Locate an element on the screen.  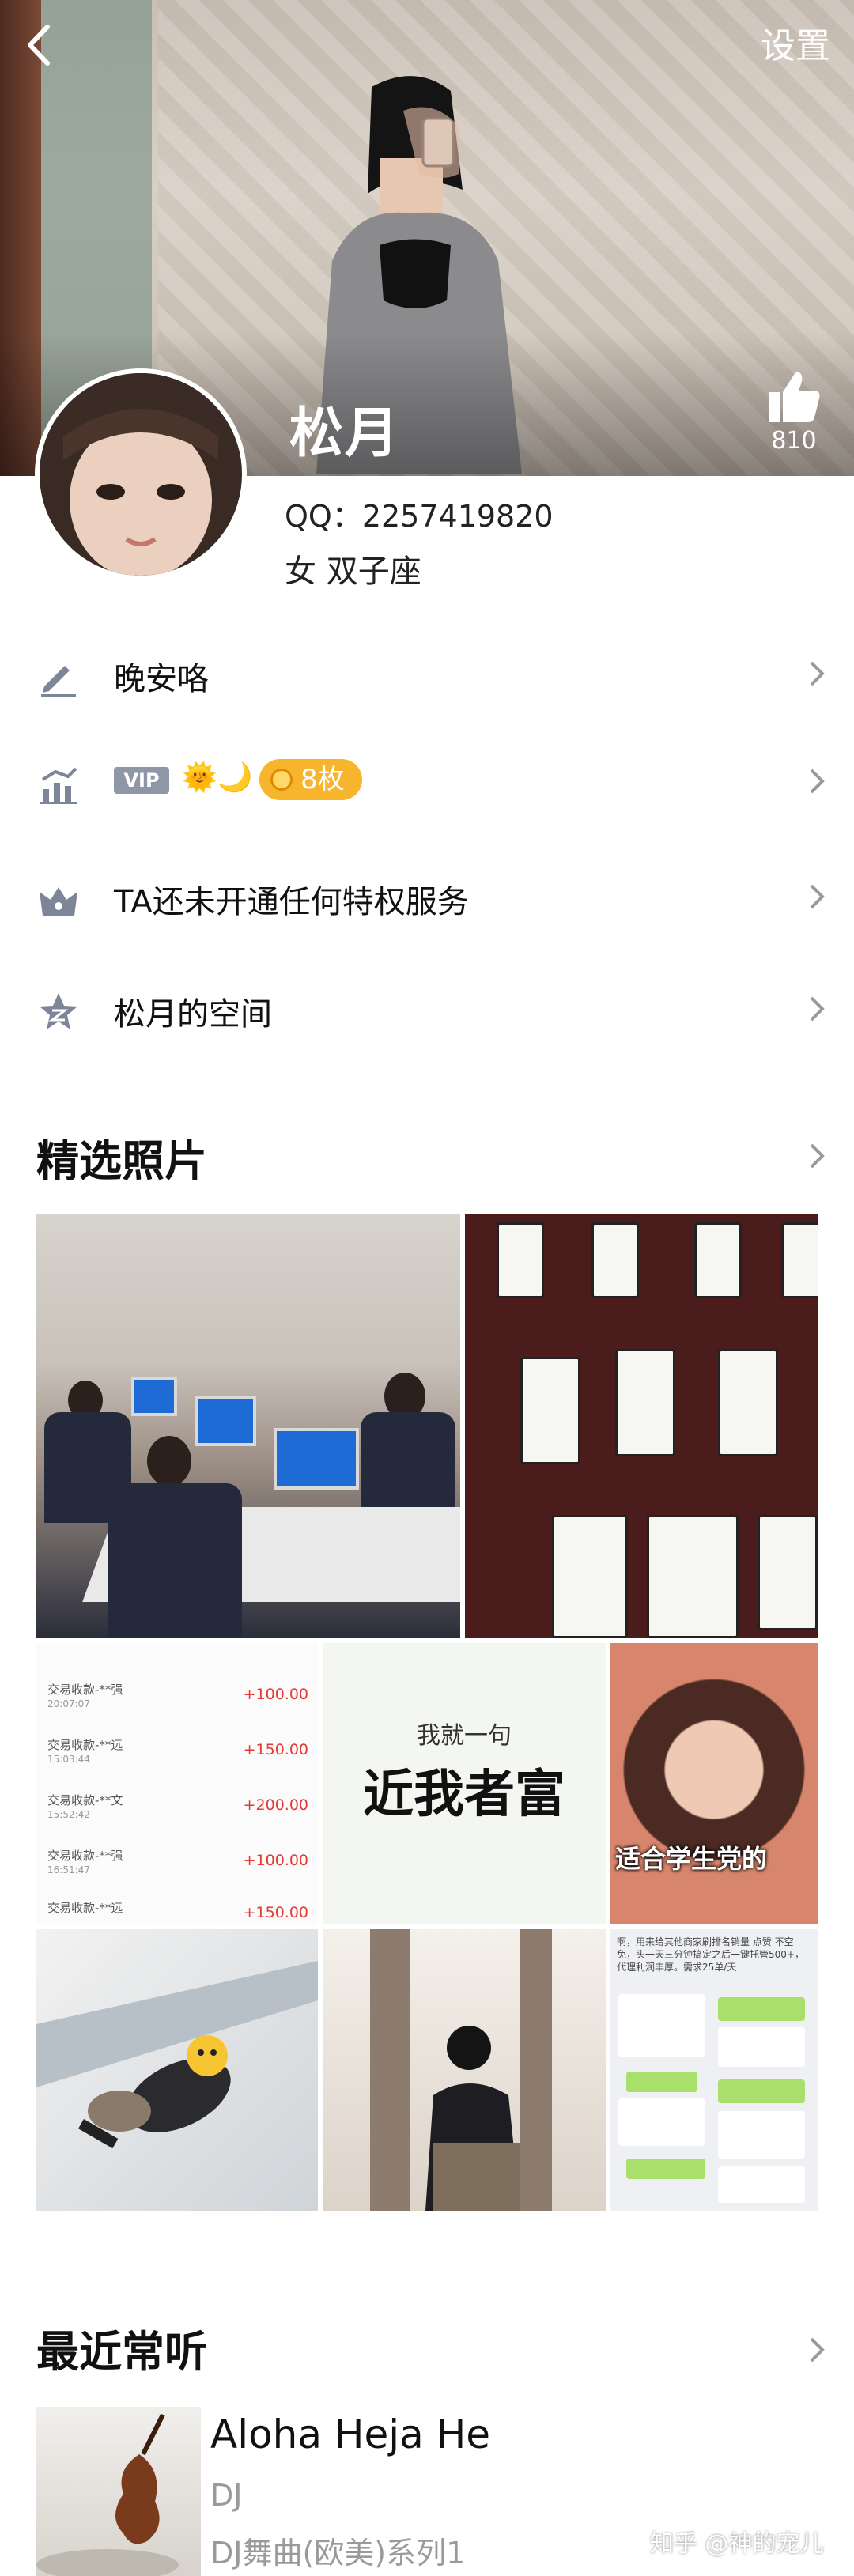
transaction-amount: +200.00 is located at coordinates (276, 1805).